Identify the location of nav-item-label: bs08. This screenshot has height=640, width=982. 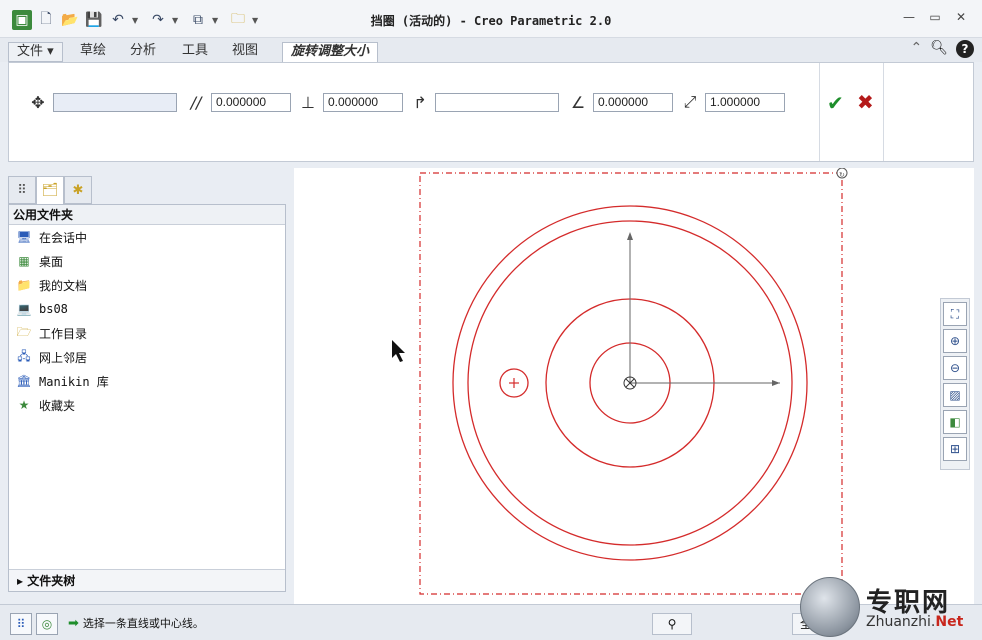
(53, 309).